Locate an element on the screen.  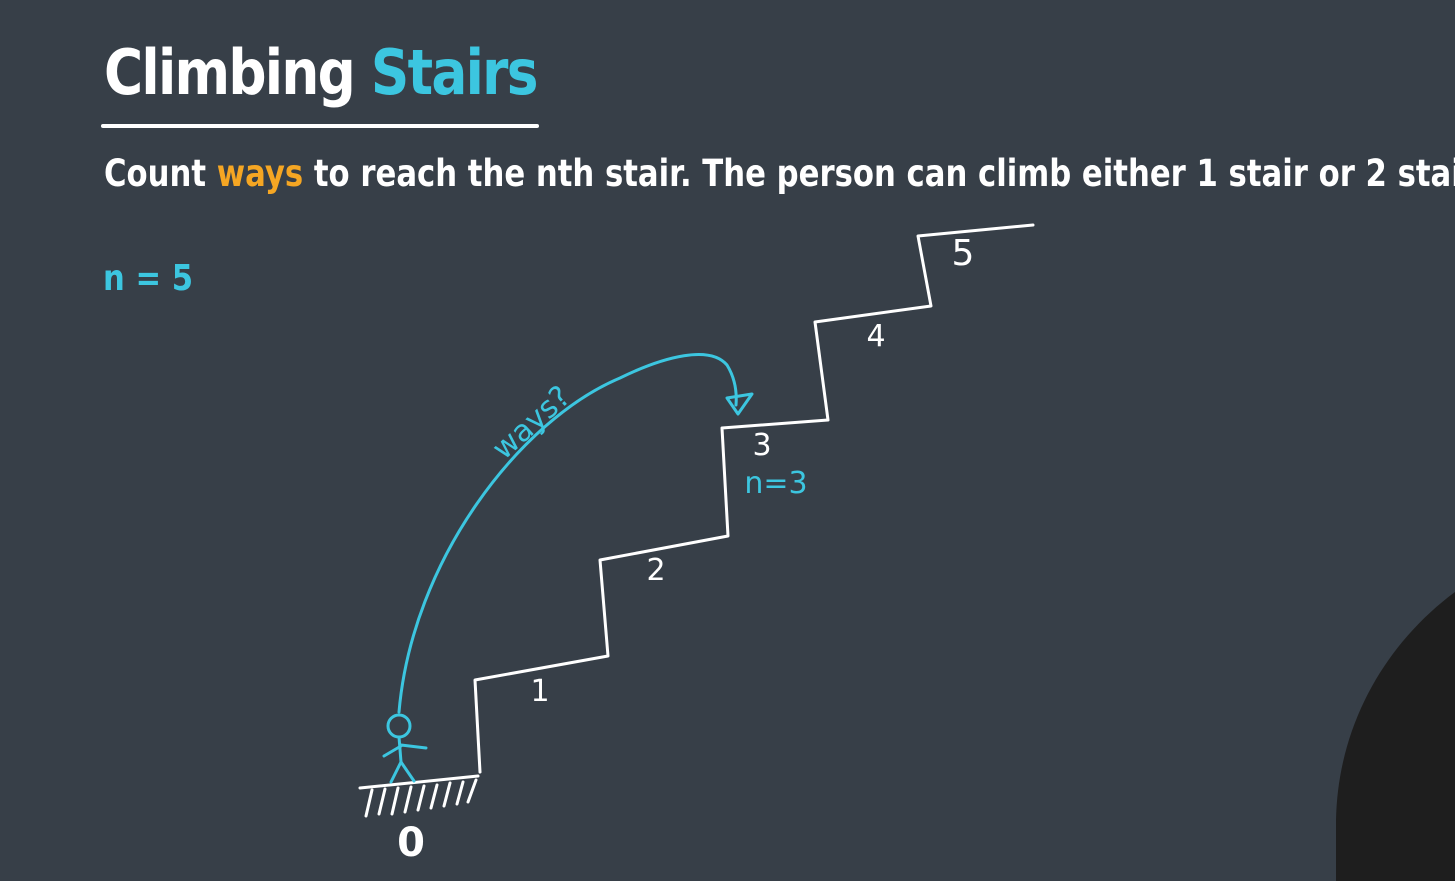
arrow-label-ways: ways? is located at coordinates (532, 423).